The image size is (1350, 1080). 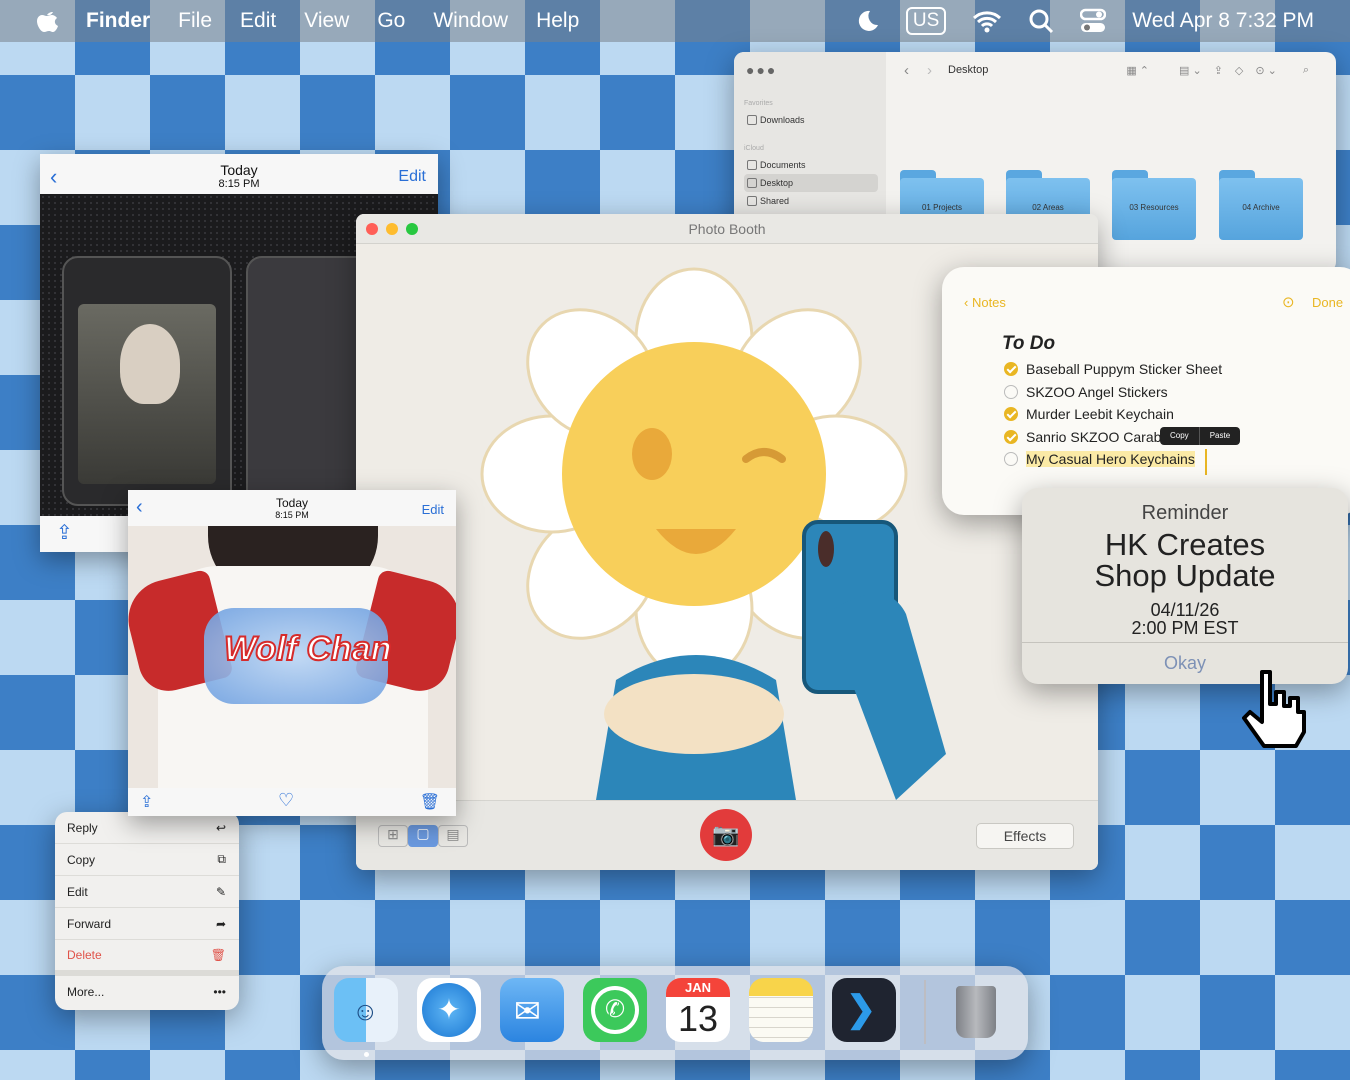 I want to click on reply-icon: ↩, so click(x=220, y=827).